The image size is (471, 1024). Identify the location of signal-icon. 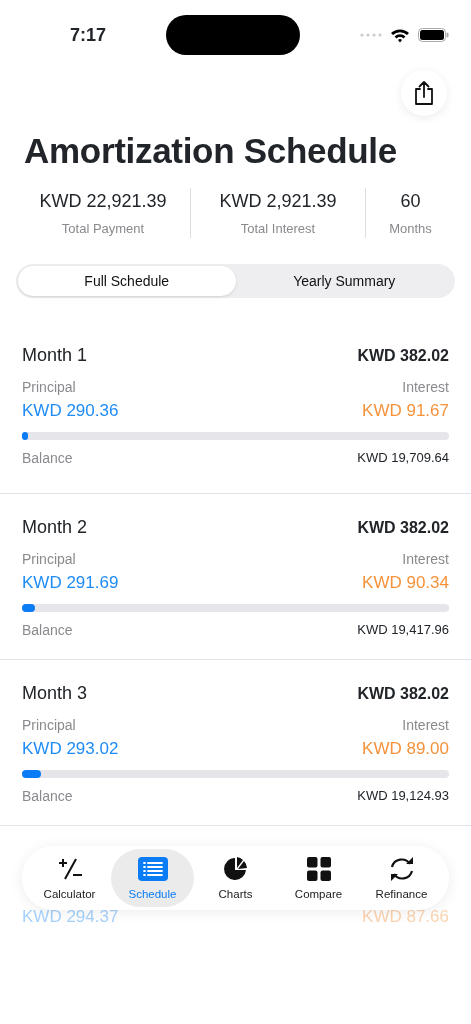
(371, 35).